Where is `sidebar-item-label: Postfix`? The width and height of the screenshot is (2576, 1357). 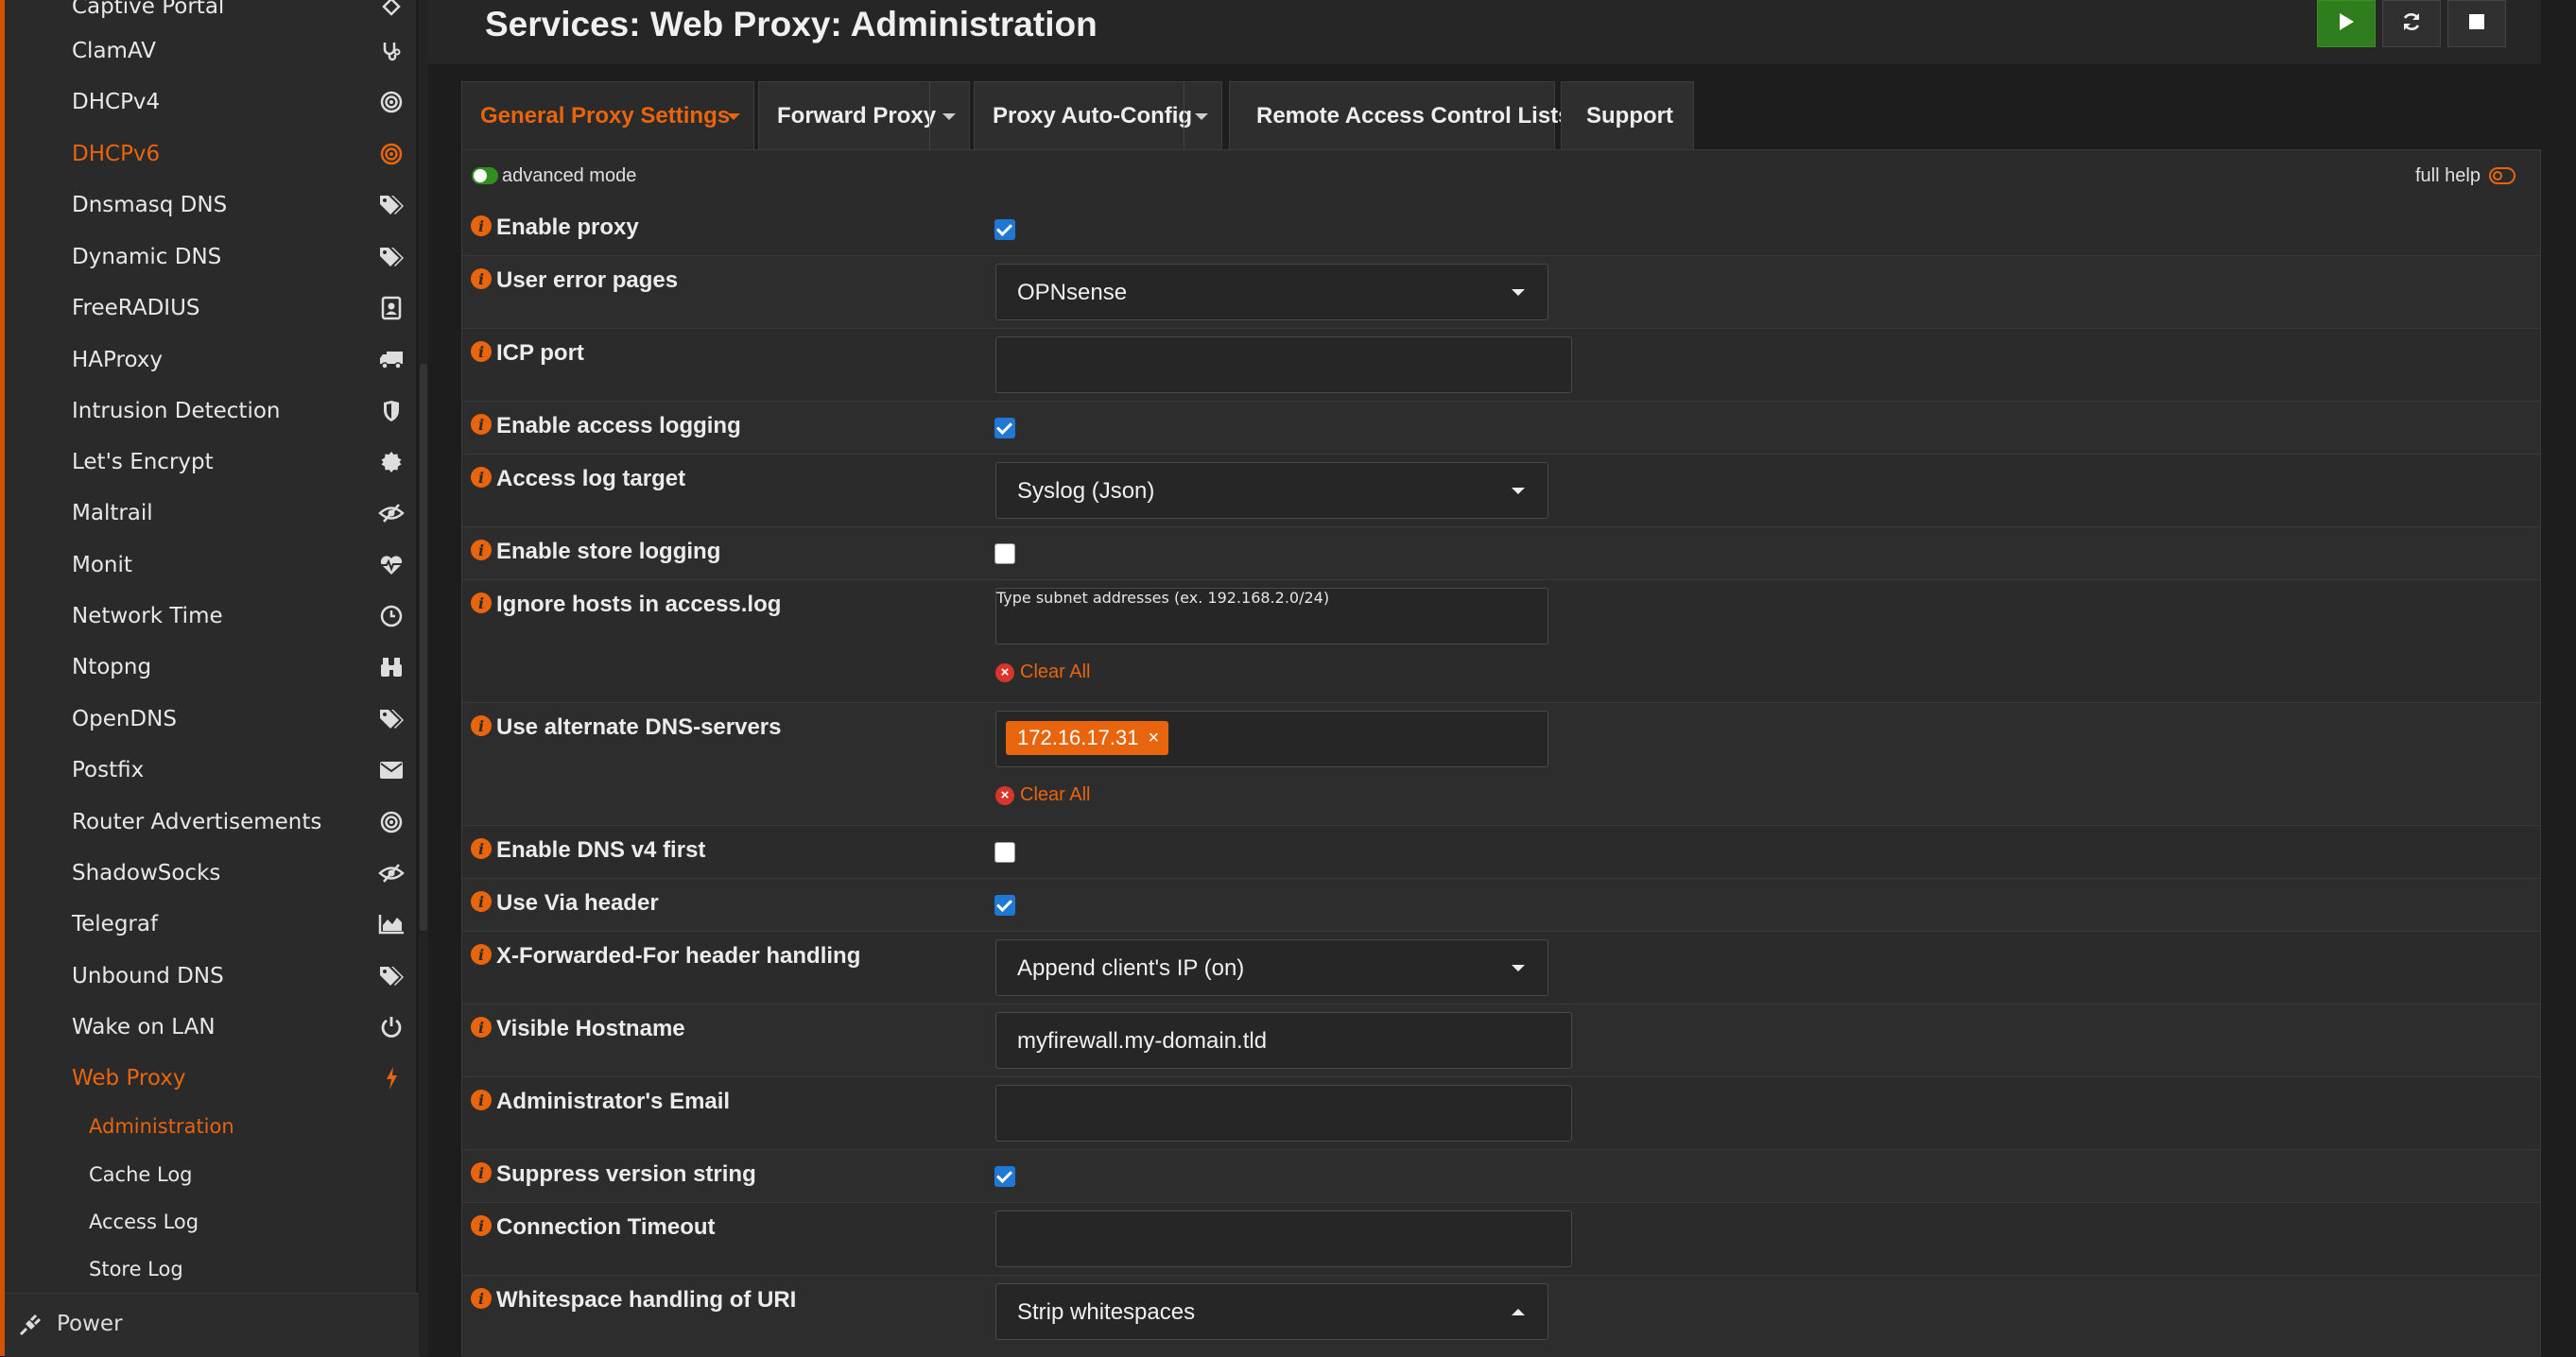
sidebar-item-label: Postfix is located at coordinates (108, 770).